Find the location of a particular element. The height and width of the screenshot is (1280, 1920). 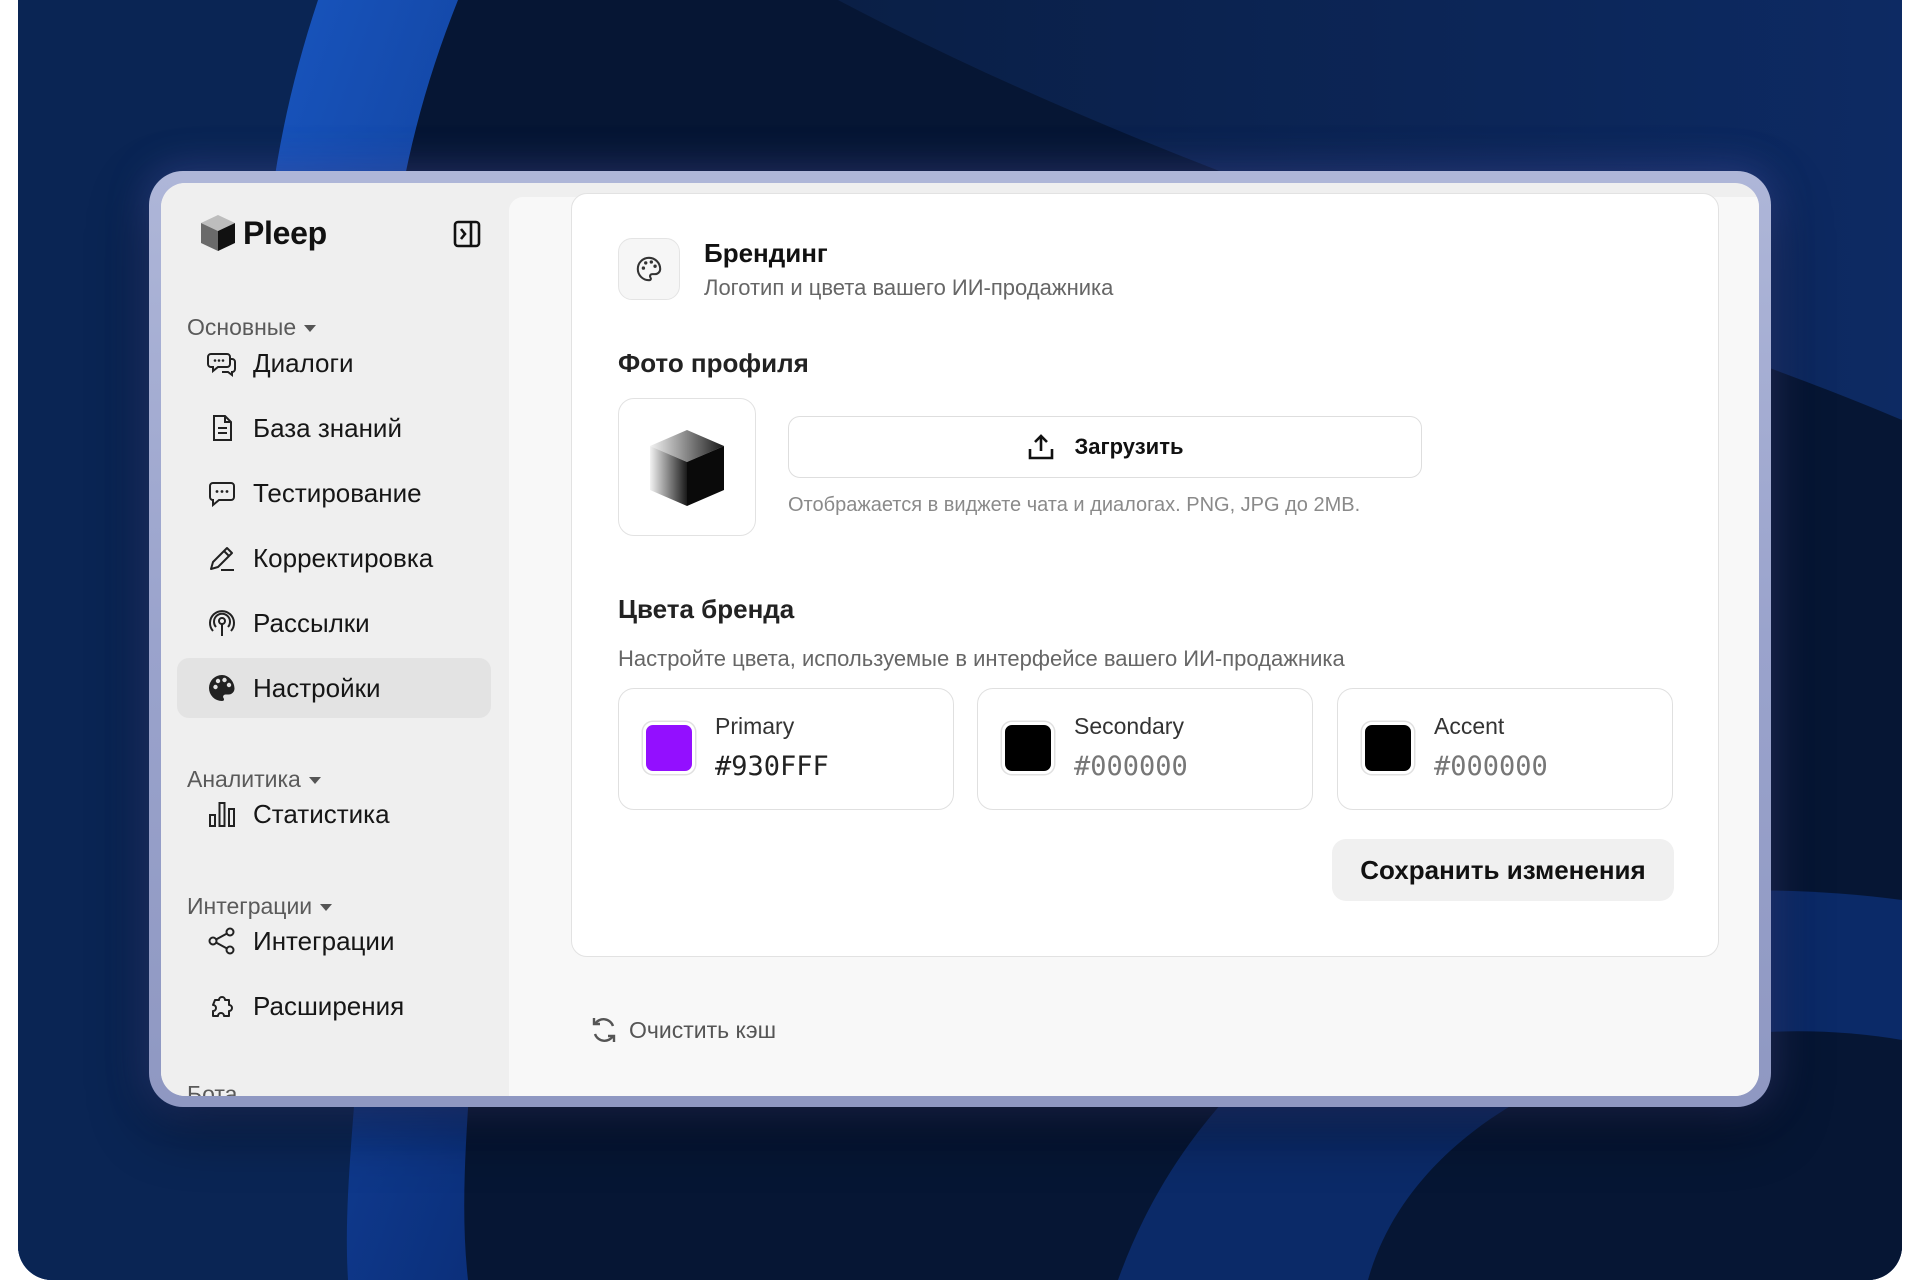

sidebar-item-dialogs: Диалоги is located at coordinates (334, 363).